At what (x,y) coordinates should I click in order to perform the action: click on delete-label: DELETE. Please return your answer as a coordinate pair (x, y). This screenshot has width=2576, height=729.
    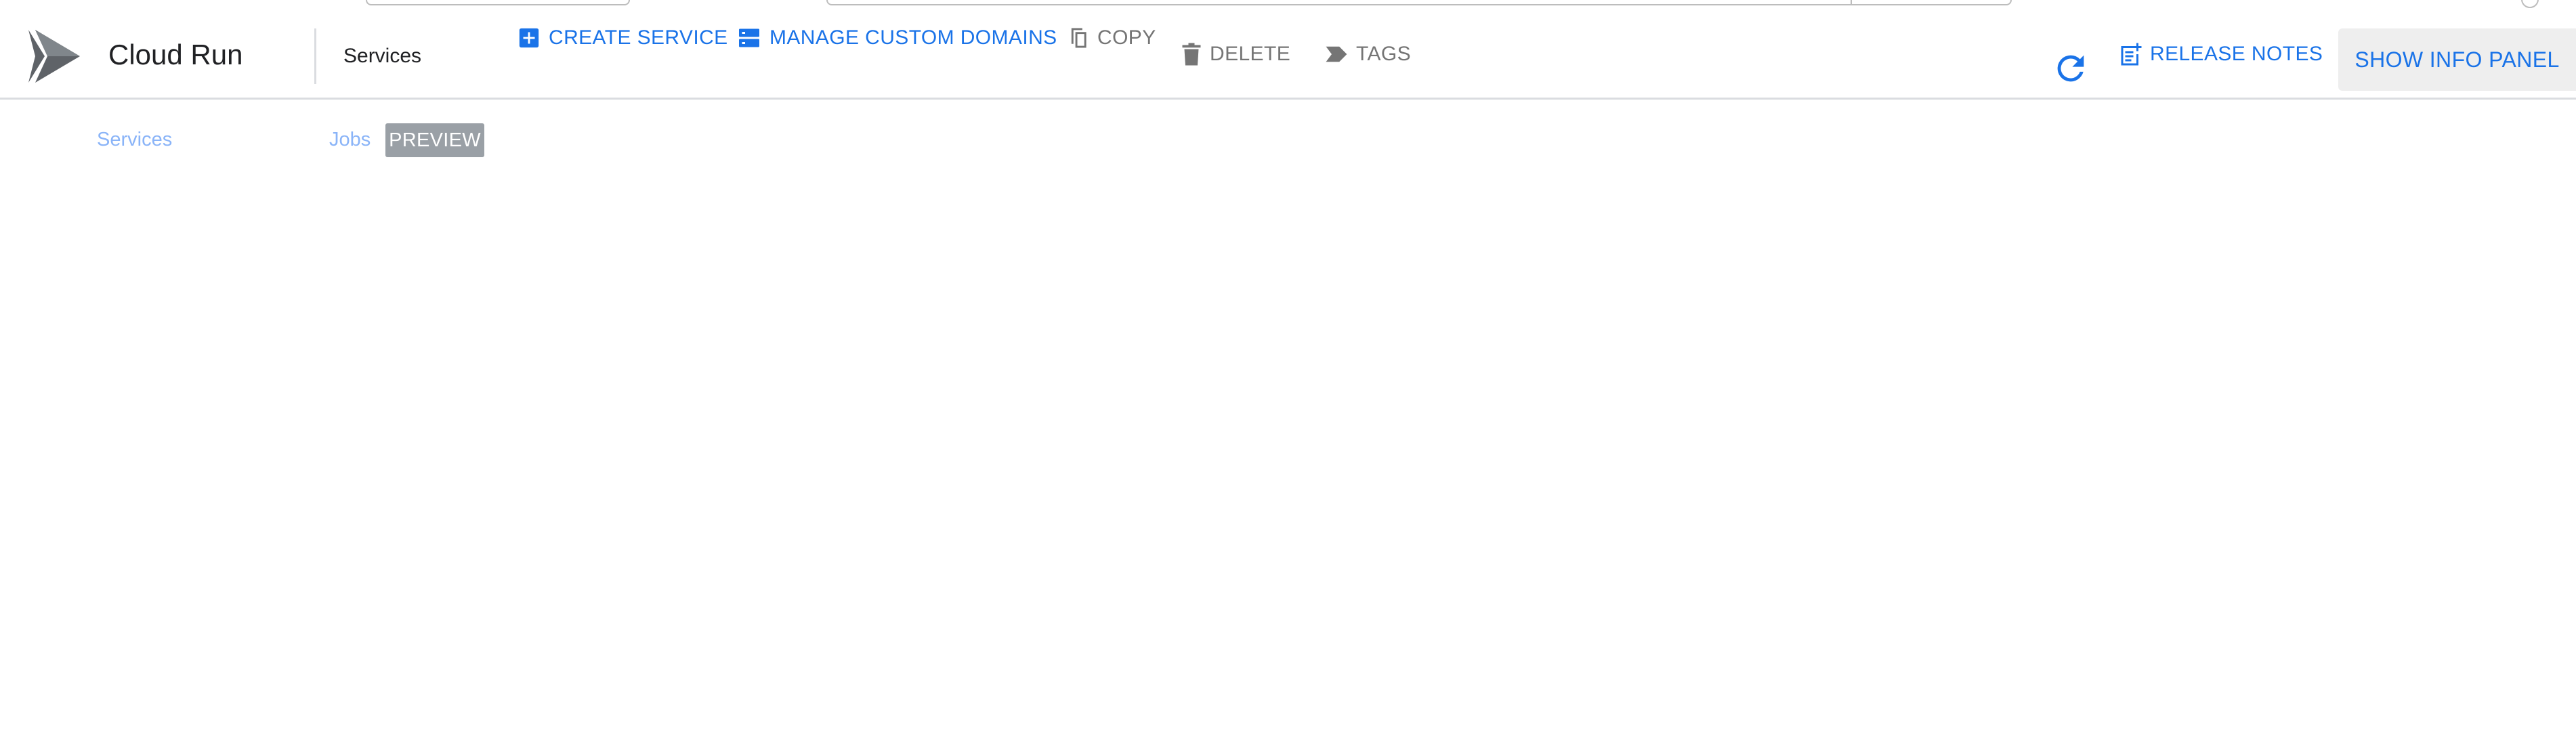
    Looking at the image, I should click on (1250, 54).